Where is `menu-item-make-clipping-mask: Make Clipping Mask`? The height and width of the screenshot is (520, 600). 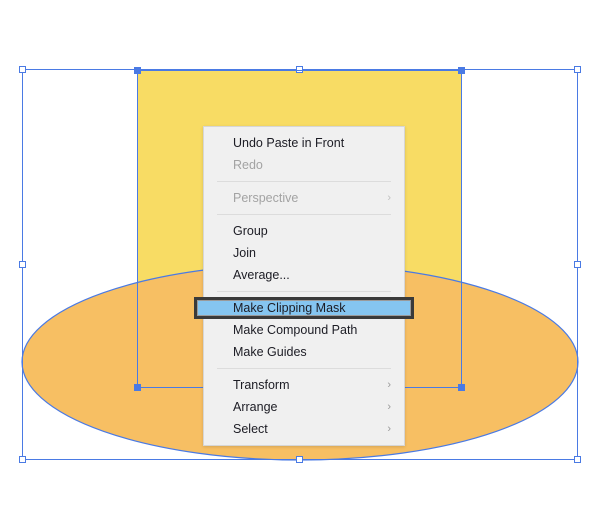 menu-item-make-clipping-mask: Make Clipping Mask is located at coordinates (304, 308).